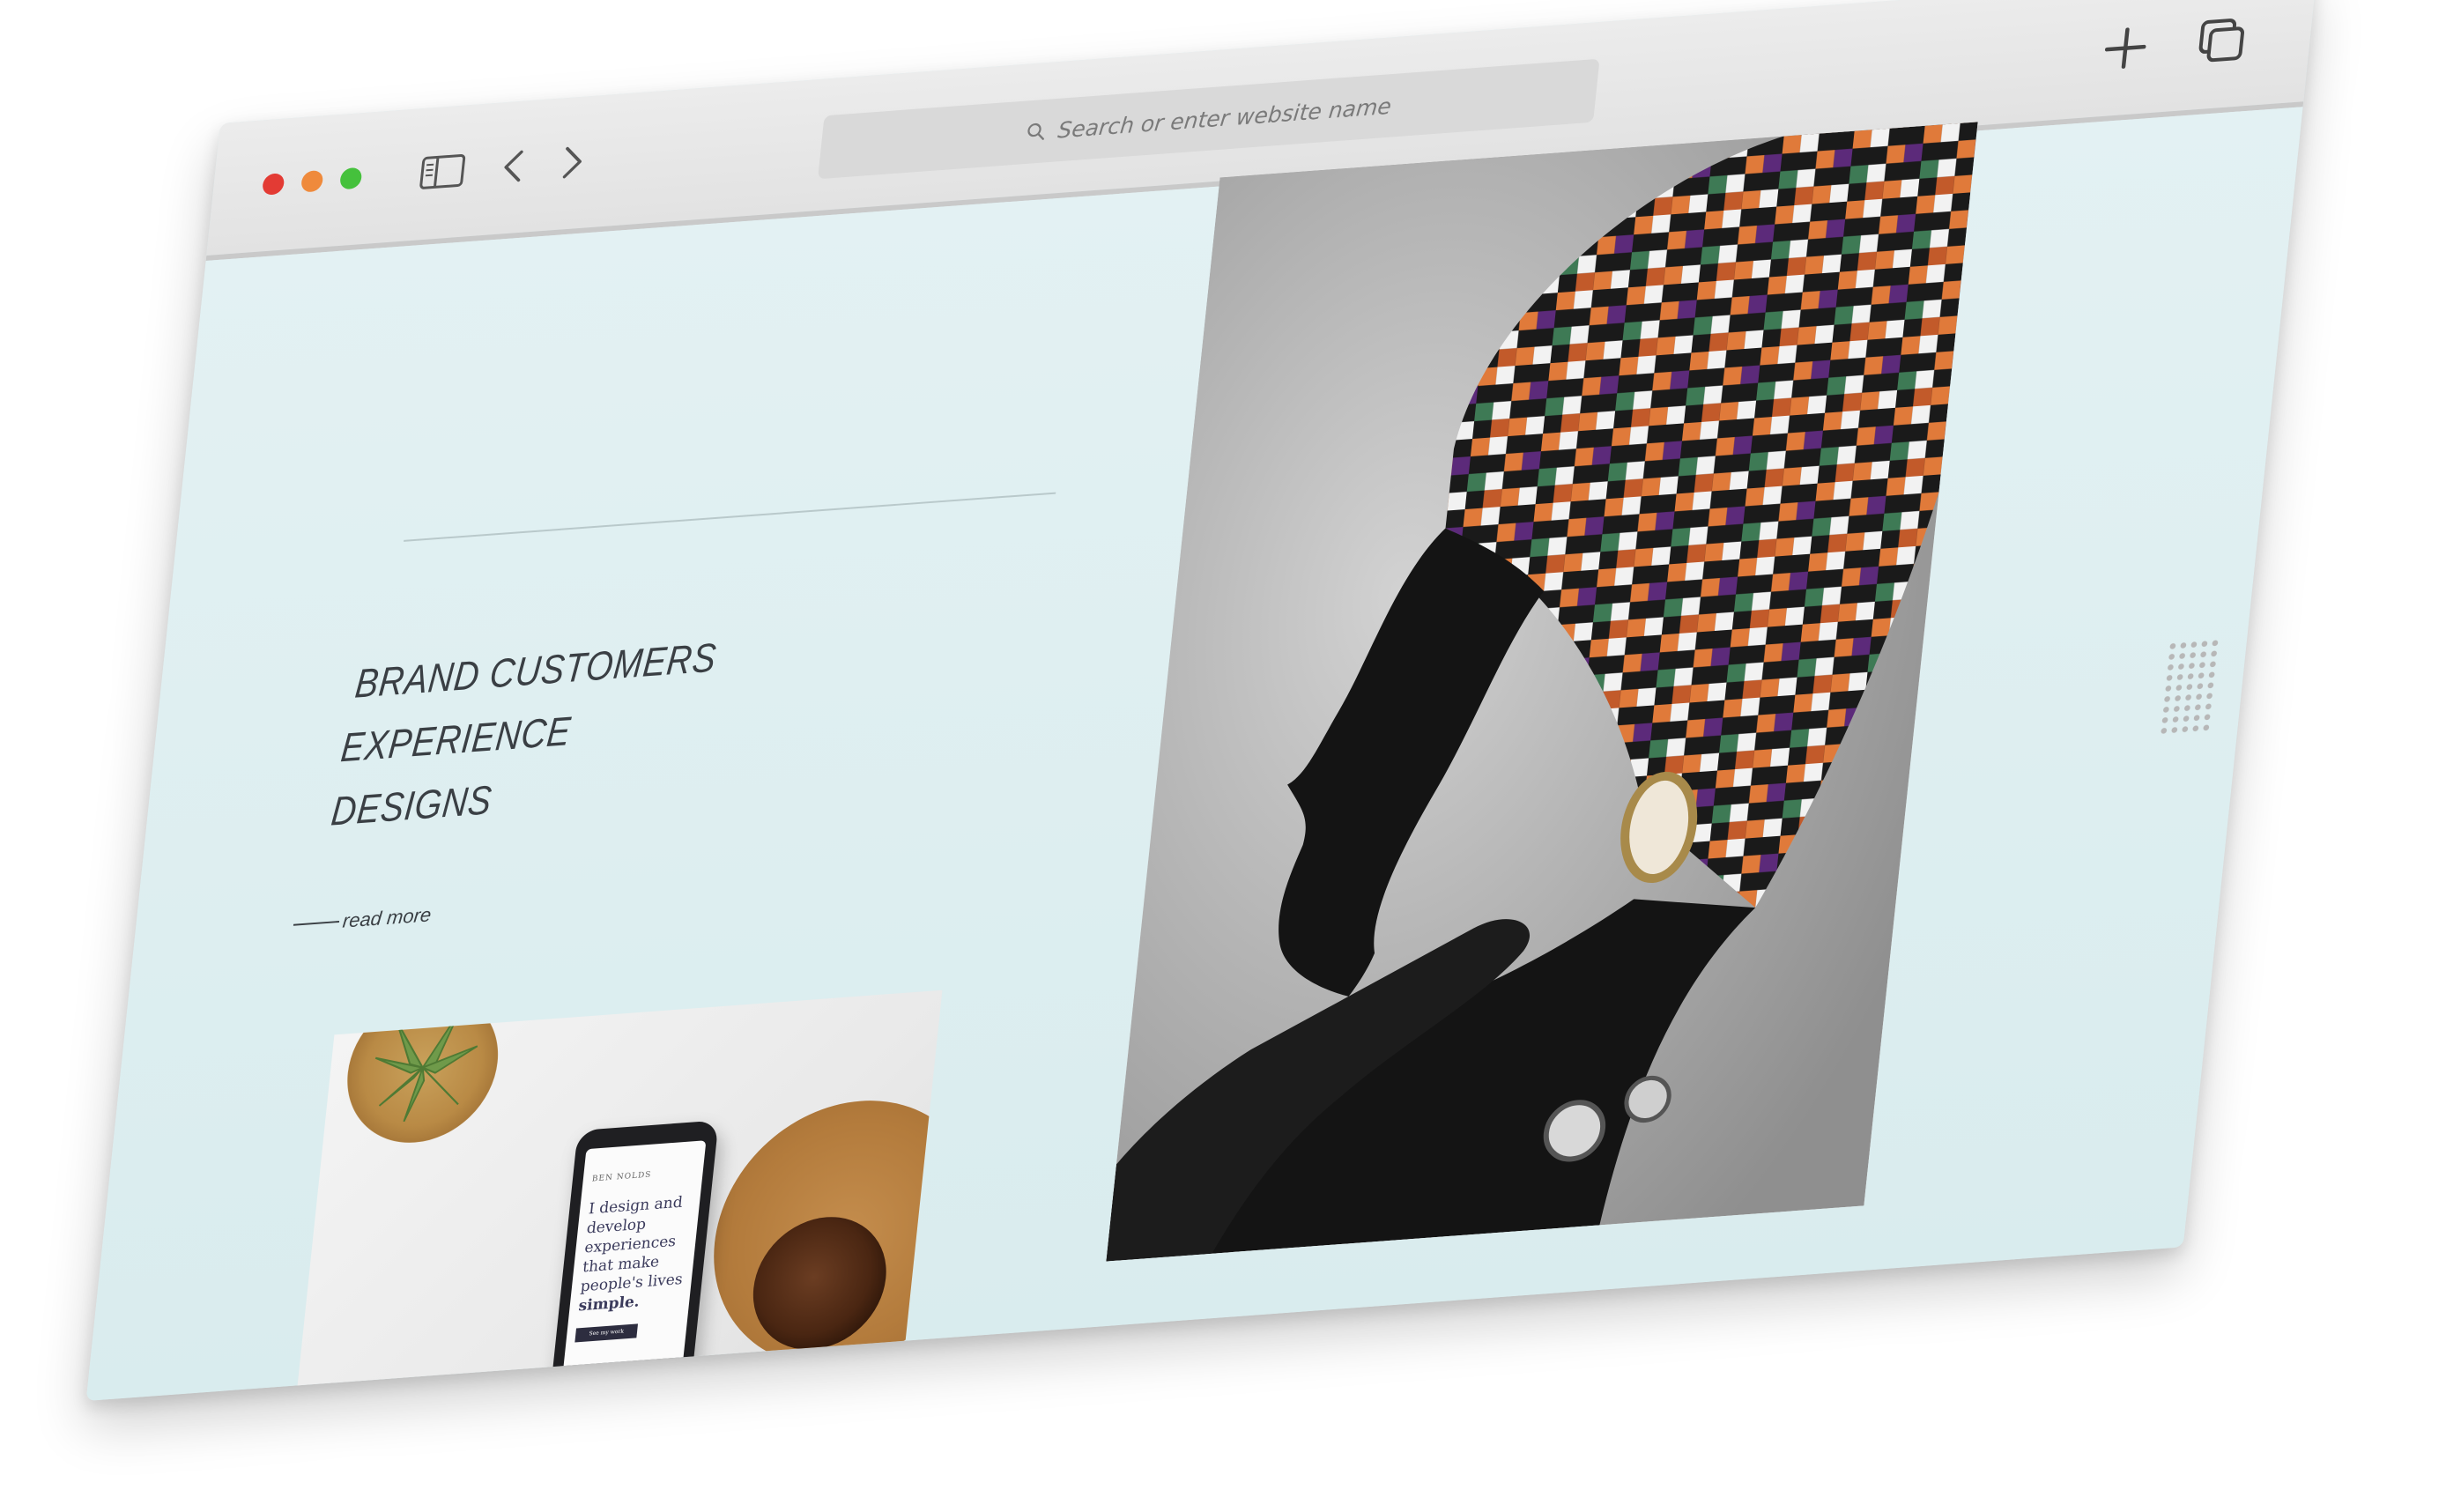 This screenshot has width=2446, height=1512. What do you see at coordinates (2124, 47) in the screenshot?
I see `plus-icon` at bounding box center [2124, 47].